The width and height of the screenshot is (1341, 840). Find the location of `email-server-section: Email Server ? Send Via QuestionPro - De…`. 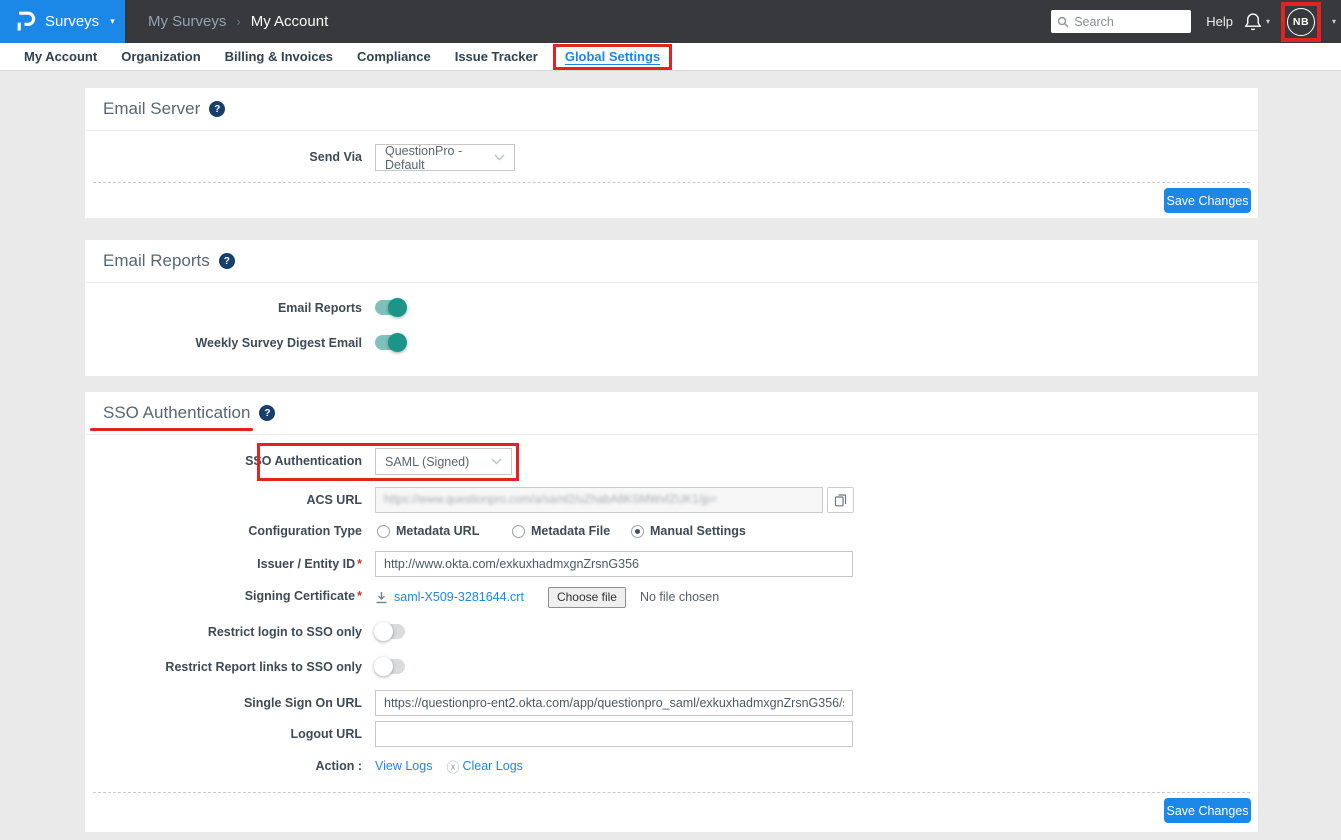

email-server-section: Email Server ? Send Via QuestionPro - De… is located at coordinates (671, 153).